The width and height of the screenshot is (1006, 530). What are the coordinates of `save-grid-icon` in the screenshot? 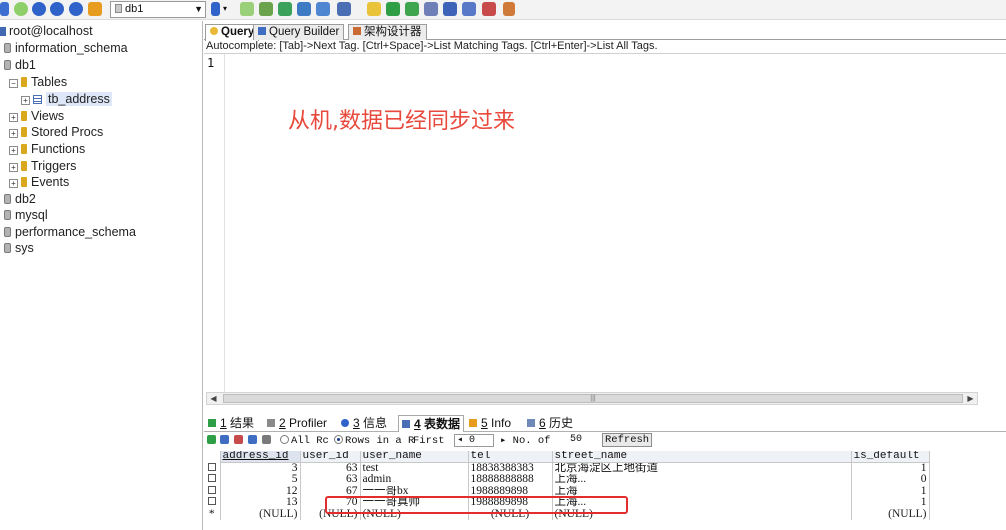 It's located at (211, 439).